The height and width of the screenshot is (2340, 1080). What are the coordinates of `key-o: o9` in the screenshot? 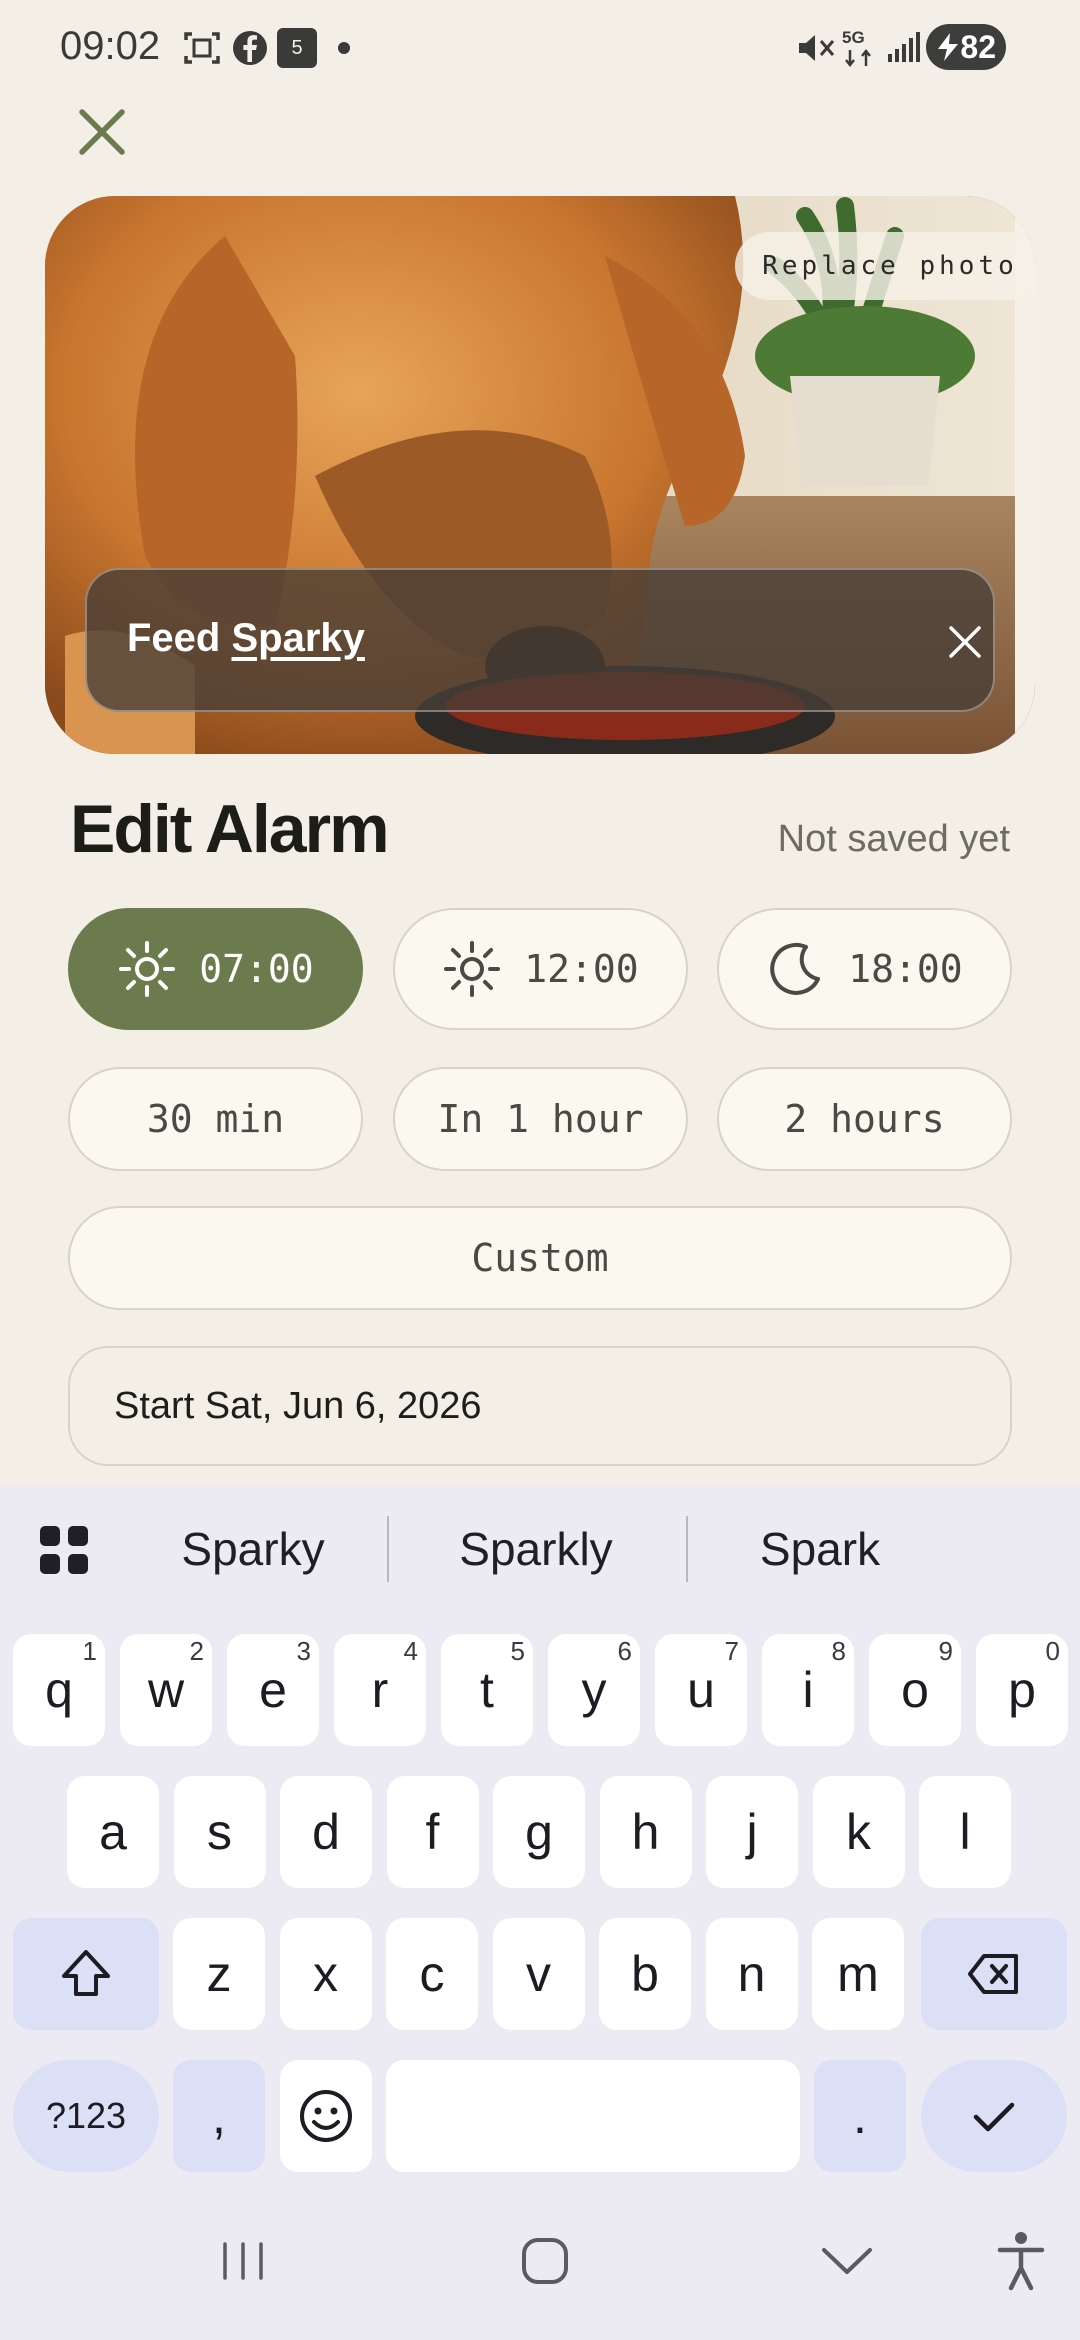 It's located at (915, 1690).